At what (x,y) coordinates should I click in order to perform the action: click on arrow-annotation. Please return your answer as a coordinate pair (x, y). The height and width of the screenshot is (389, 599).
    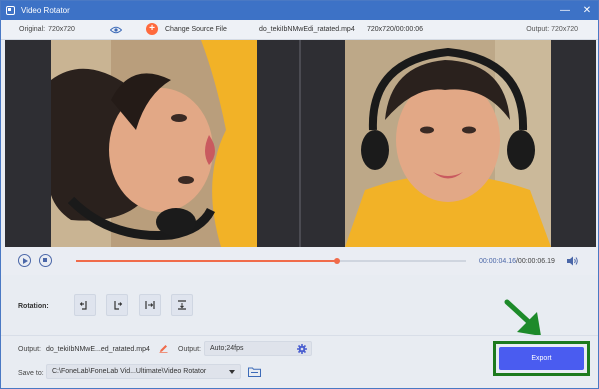
    Looking at the image, I should click on (522, 317).